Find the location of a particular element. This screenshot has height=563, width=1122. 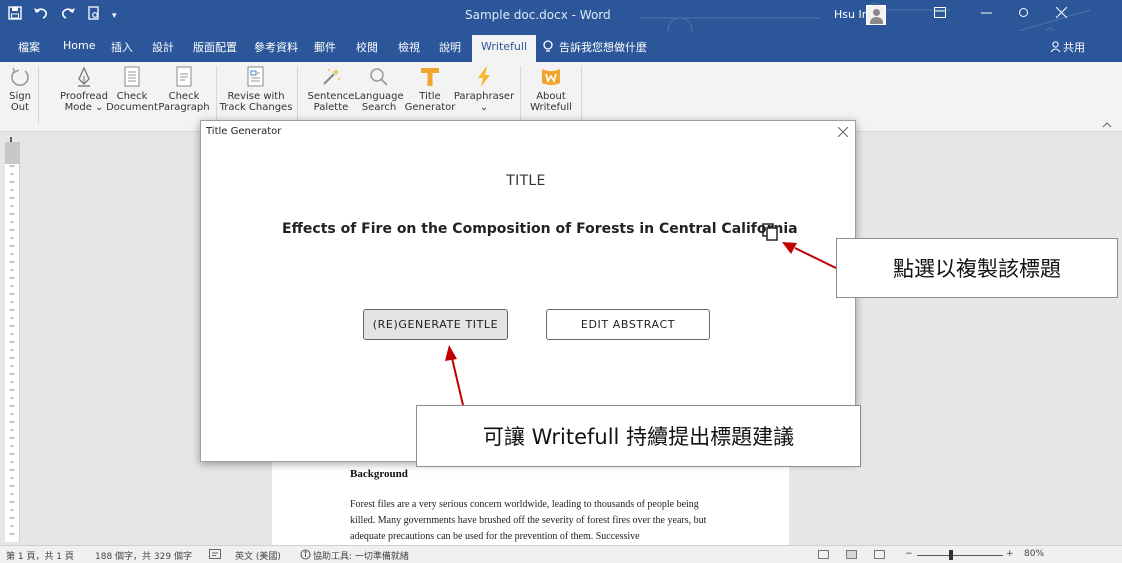

check-document-button: Check Document is located at coordinates (132, 94).